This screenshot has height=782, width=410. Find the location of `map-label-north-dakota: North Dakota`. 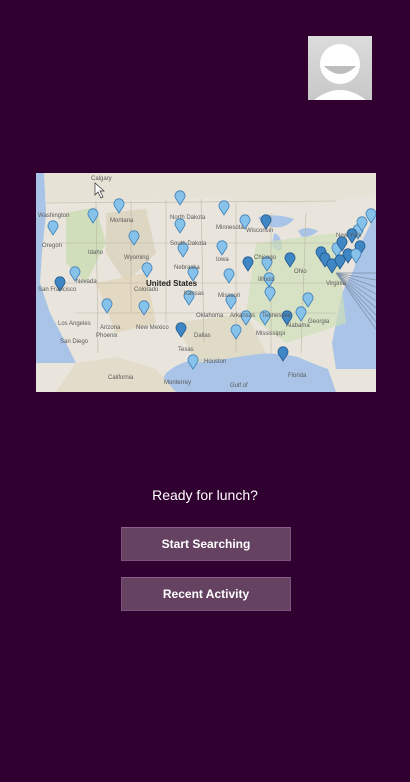

map-label-north-dakota: North Dakota is located at coordinates (188, 218).